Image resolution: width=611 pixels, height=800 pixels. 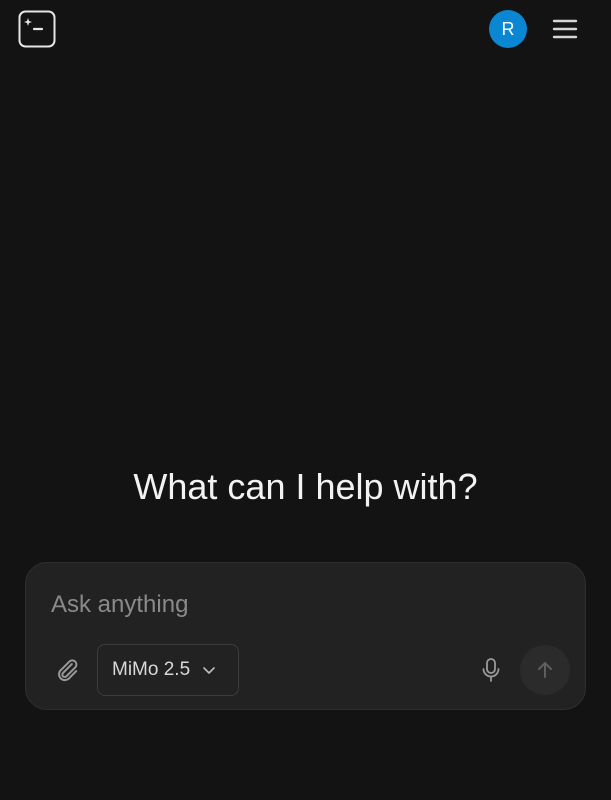 What do you see at coordinates (151, 669) in the screenshot?
I see `model-selected-label: MiMo 2.5` at bounding box center [151, 669].